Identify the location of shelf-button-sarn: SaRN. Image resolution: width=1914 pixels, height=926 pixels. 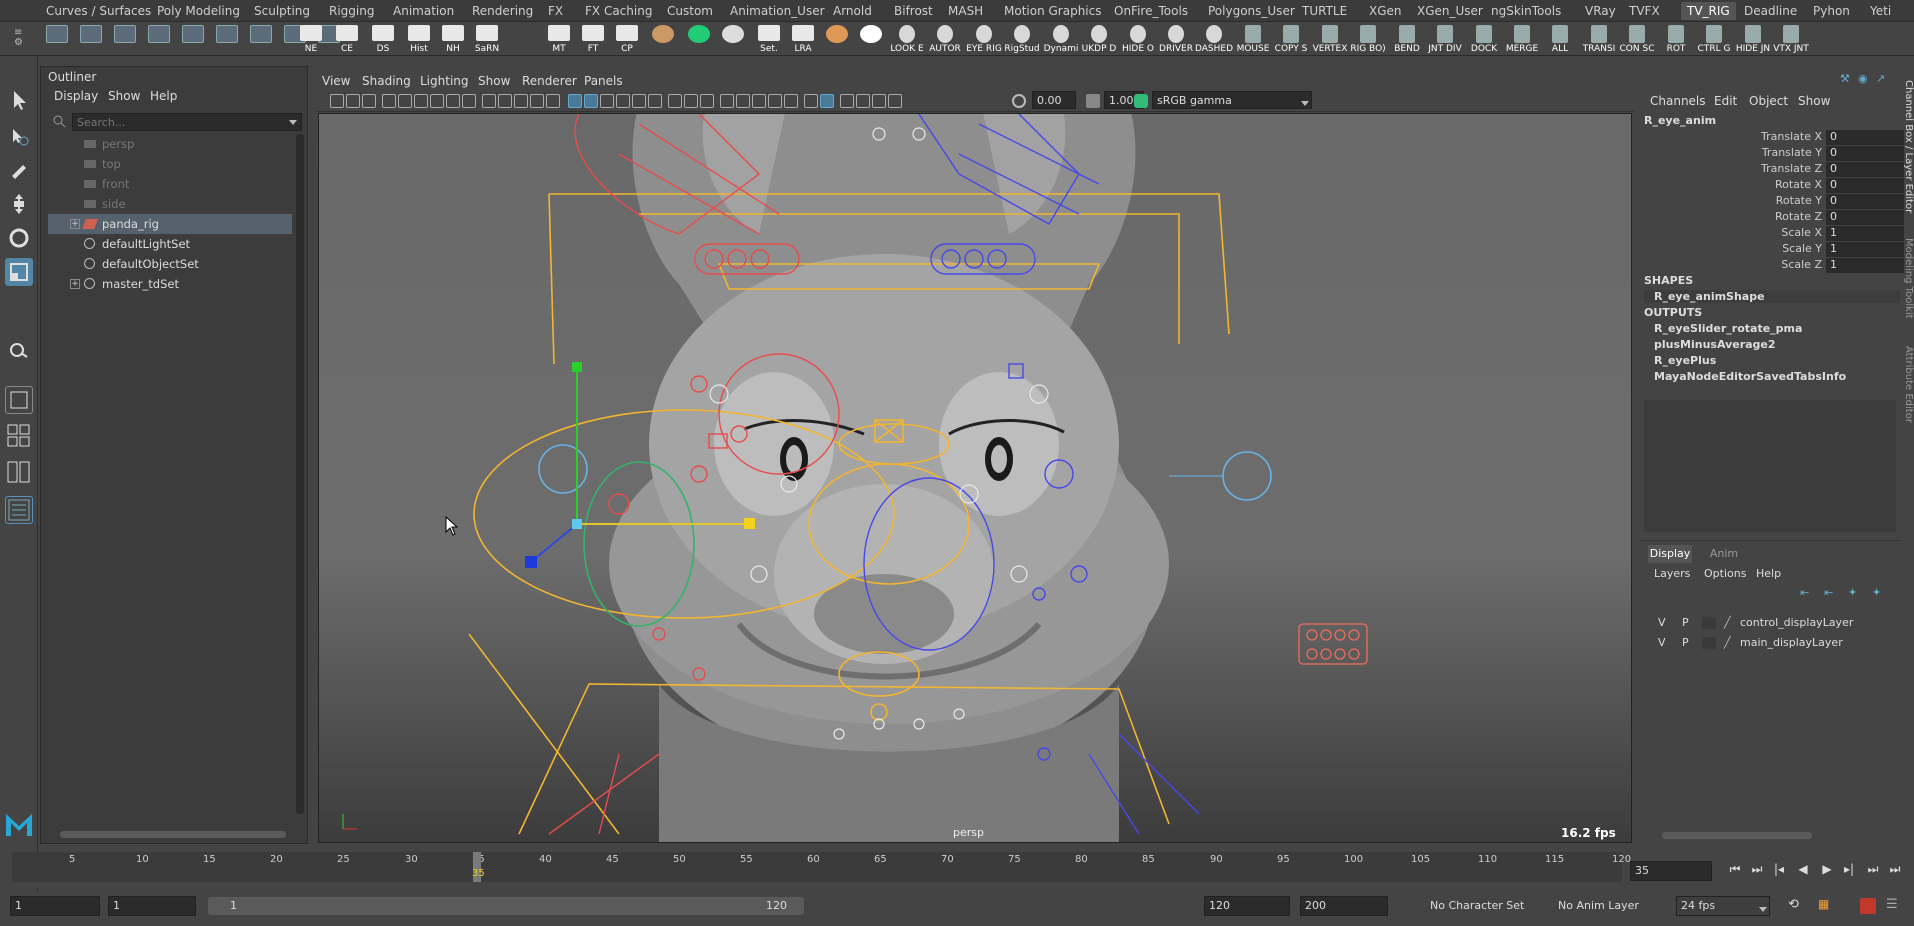
(487, 39).